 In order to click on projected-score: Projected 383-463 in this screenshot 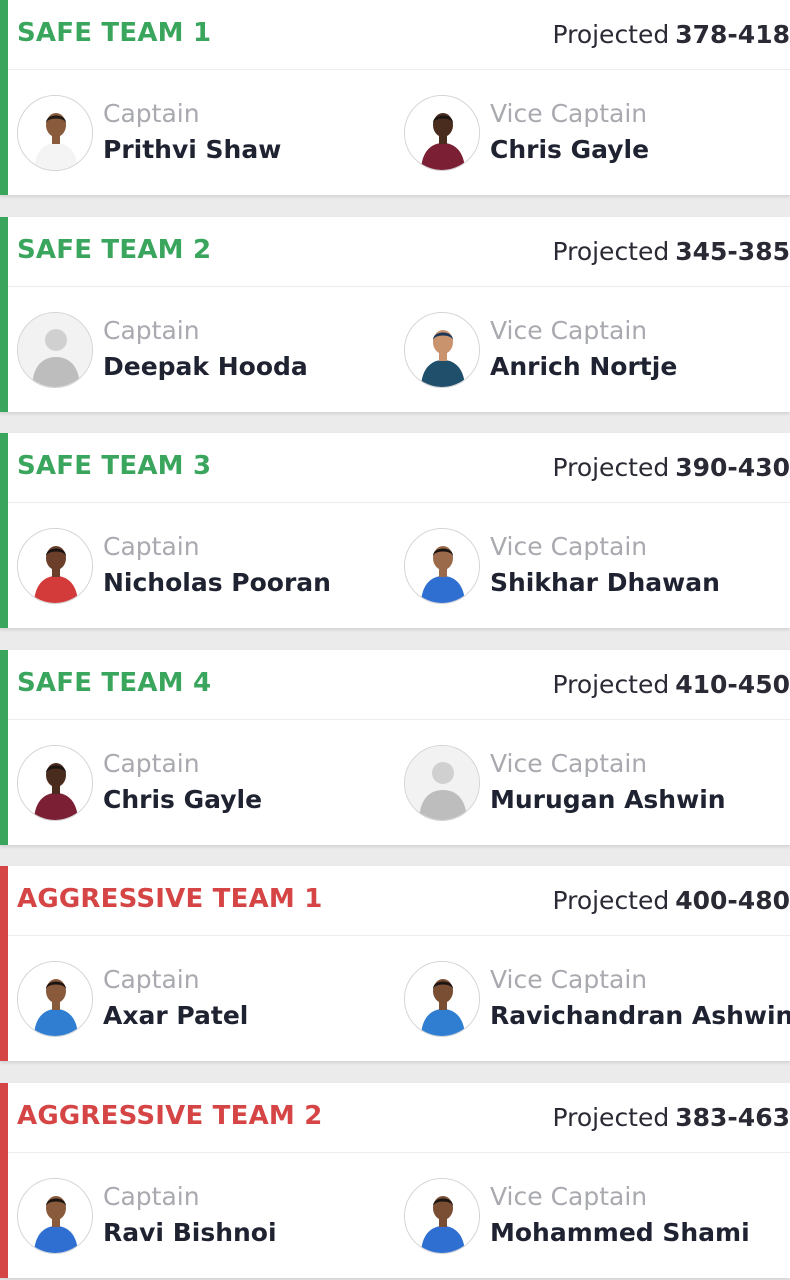, I will do `click(671, 1117)`.